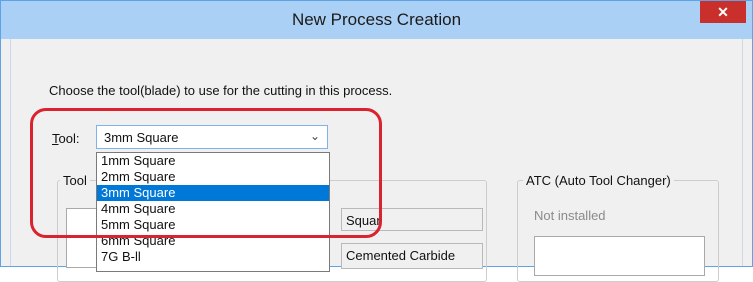  I want to click on dropdown-option-5mm: 5mm Square, so click(213, 225).